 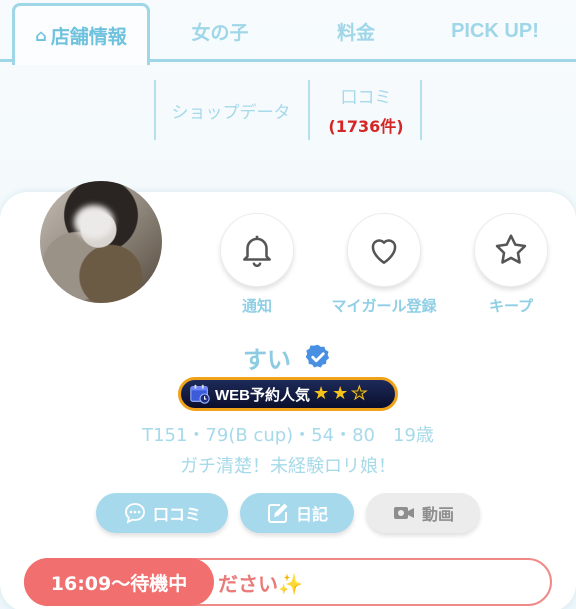 I want to click on message-text: ださい✨, so click(x=260, y=584).